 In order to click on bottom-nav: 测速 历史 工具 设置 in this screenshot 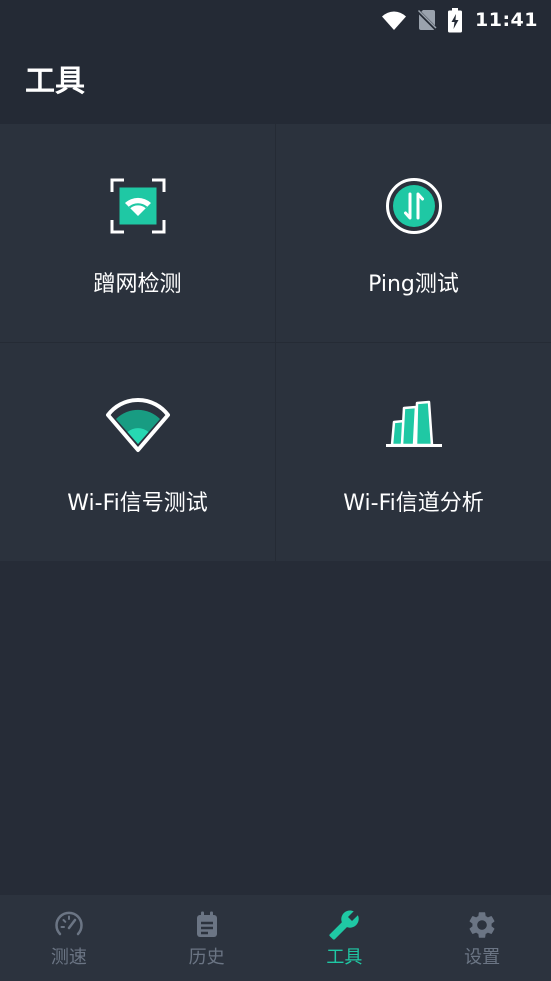, I will do `click(275, 938)`.